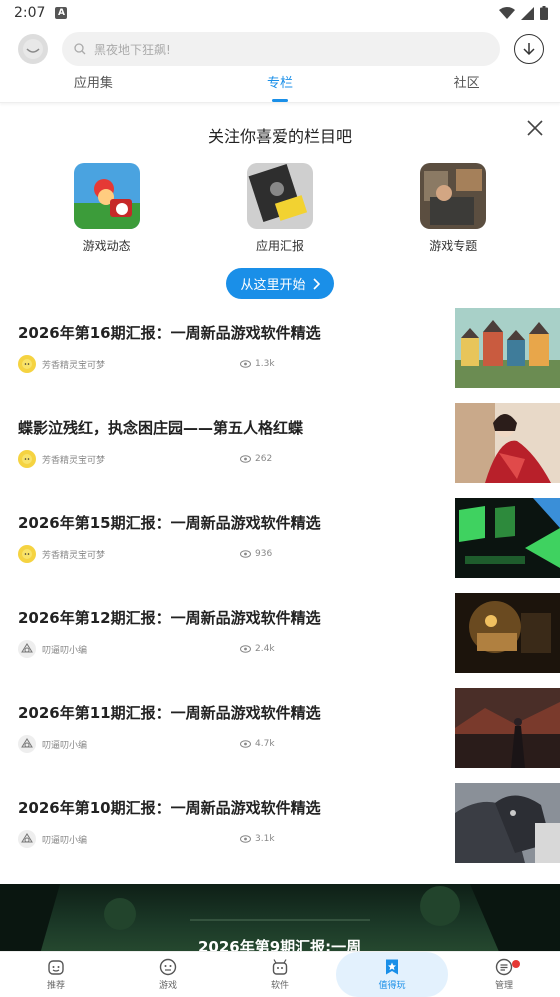  What do you see at coordinates (280, 919) in the screenshot?
I see `featured-banner: 2026年第9期汇报:一周` at bounding box center [280, 919].